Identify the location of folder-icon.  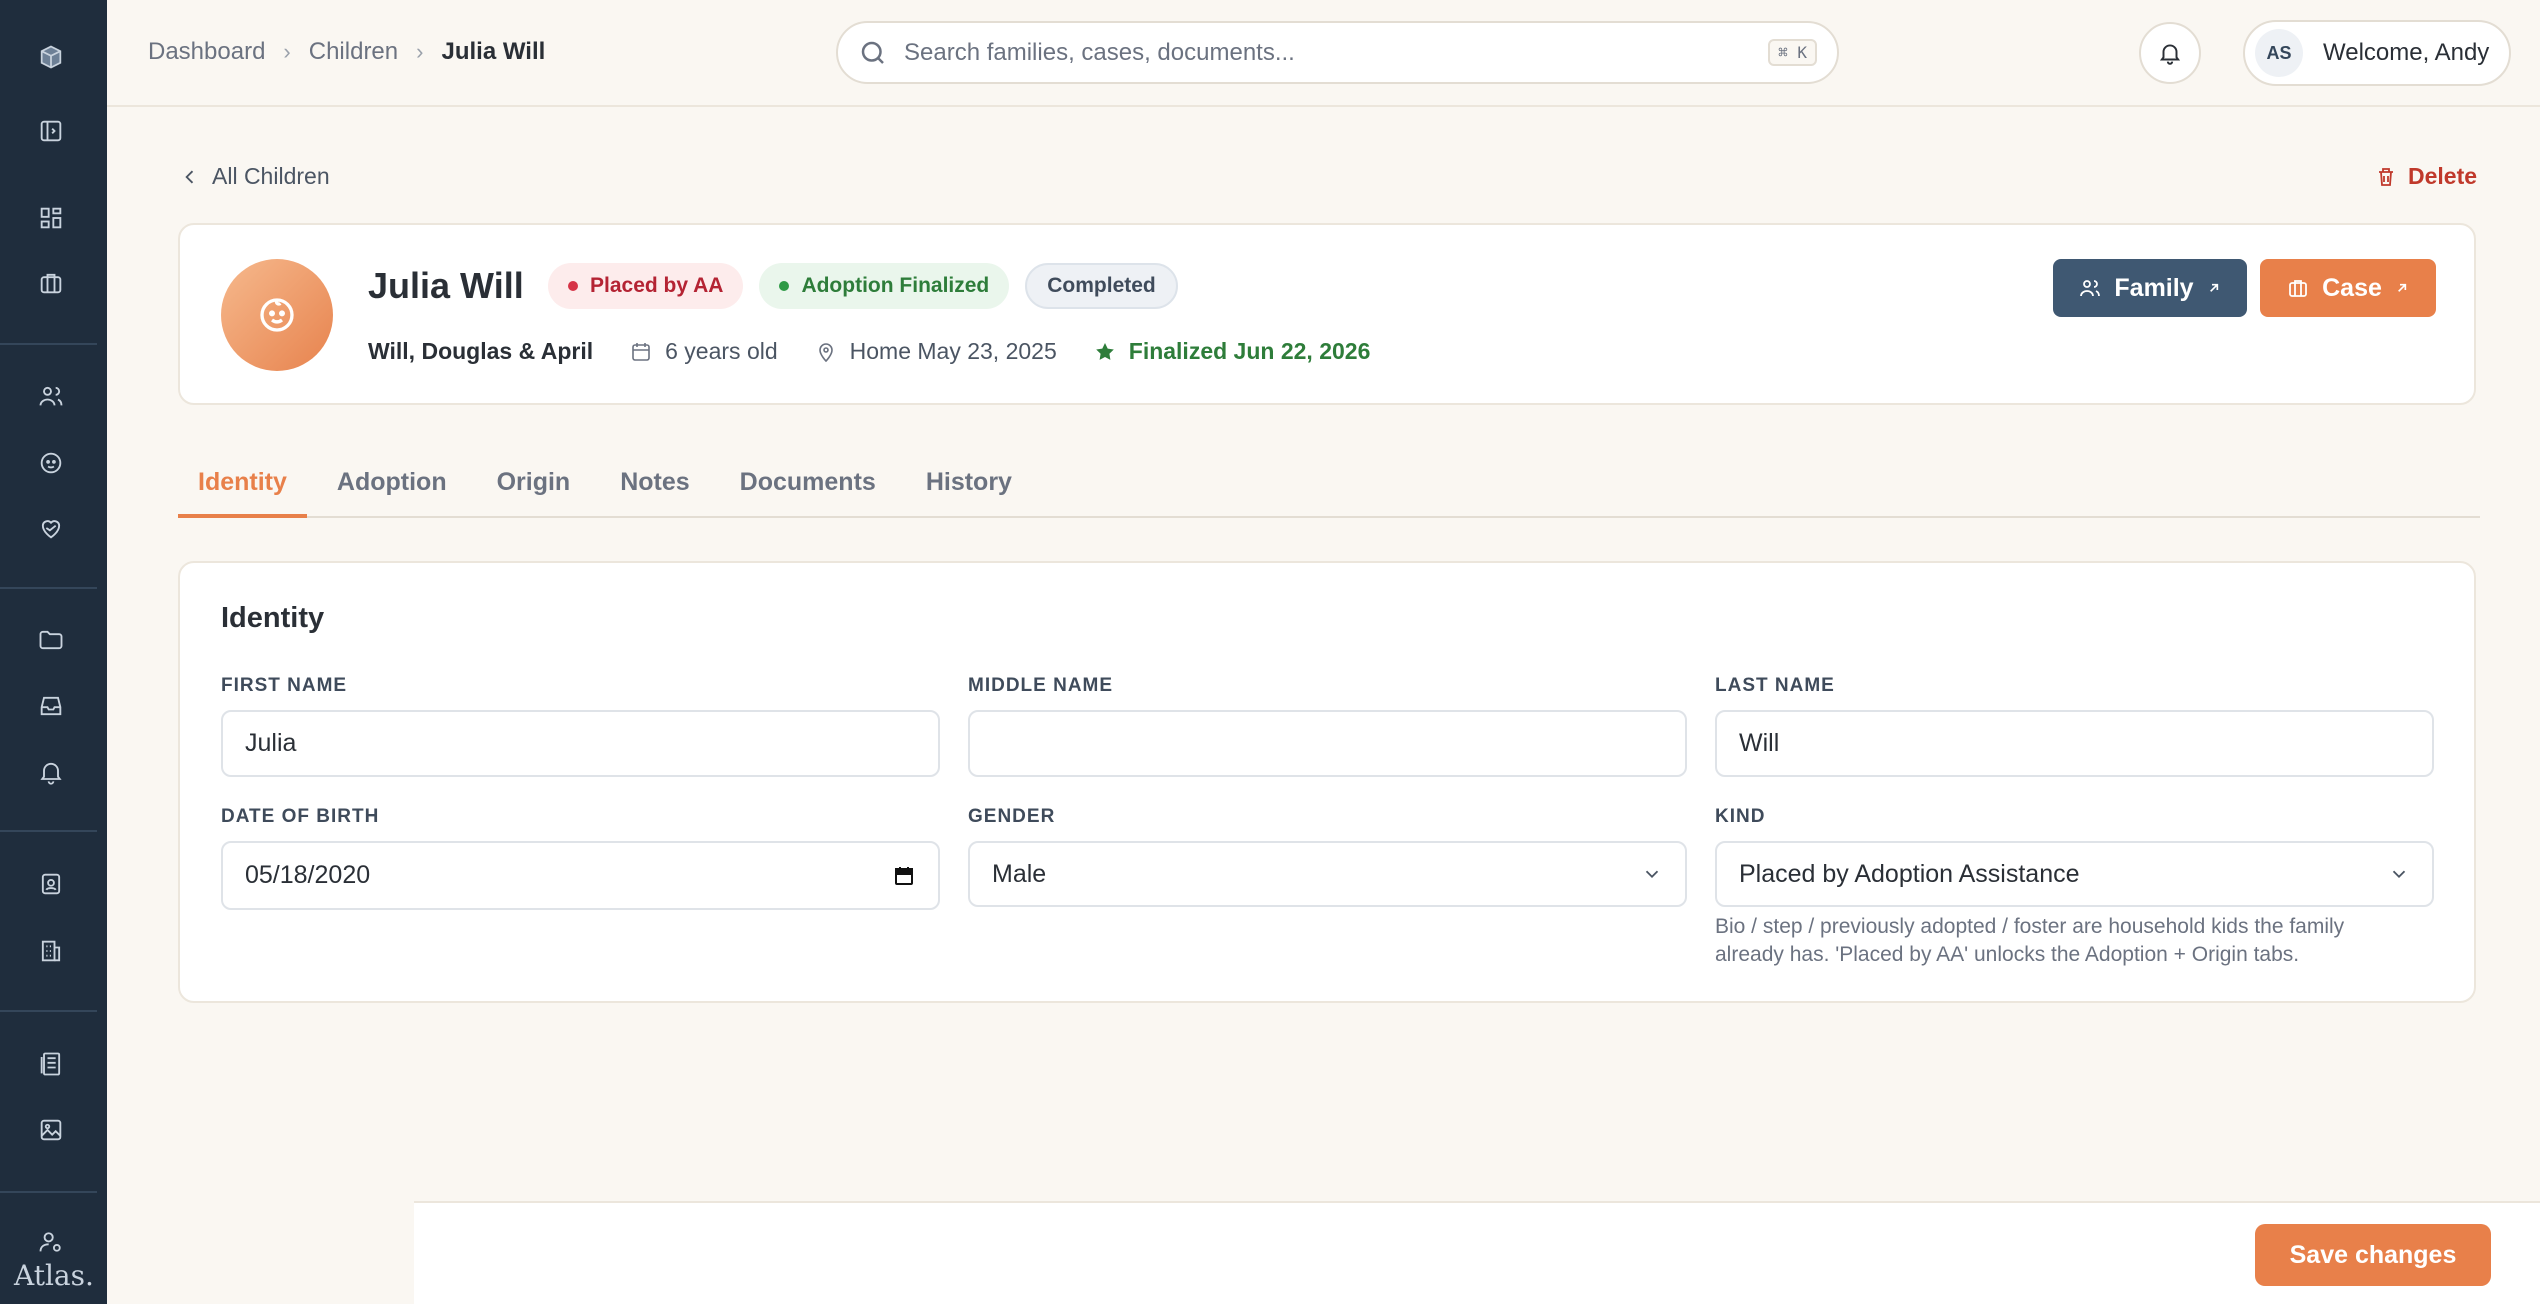
(51, 640).